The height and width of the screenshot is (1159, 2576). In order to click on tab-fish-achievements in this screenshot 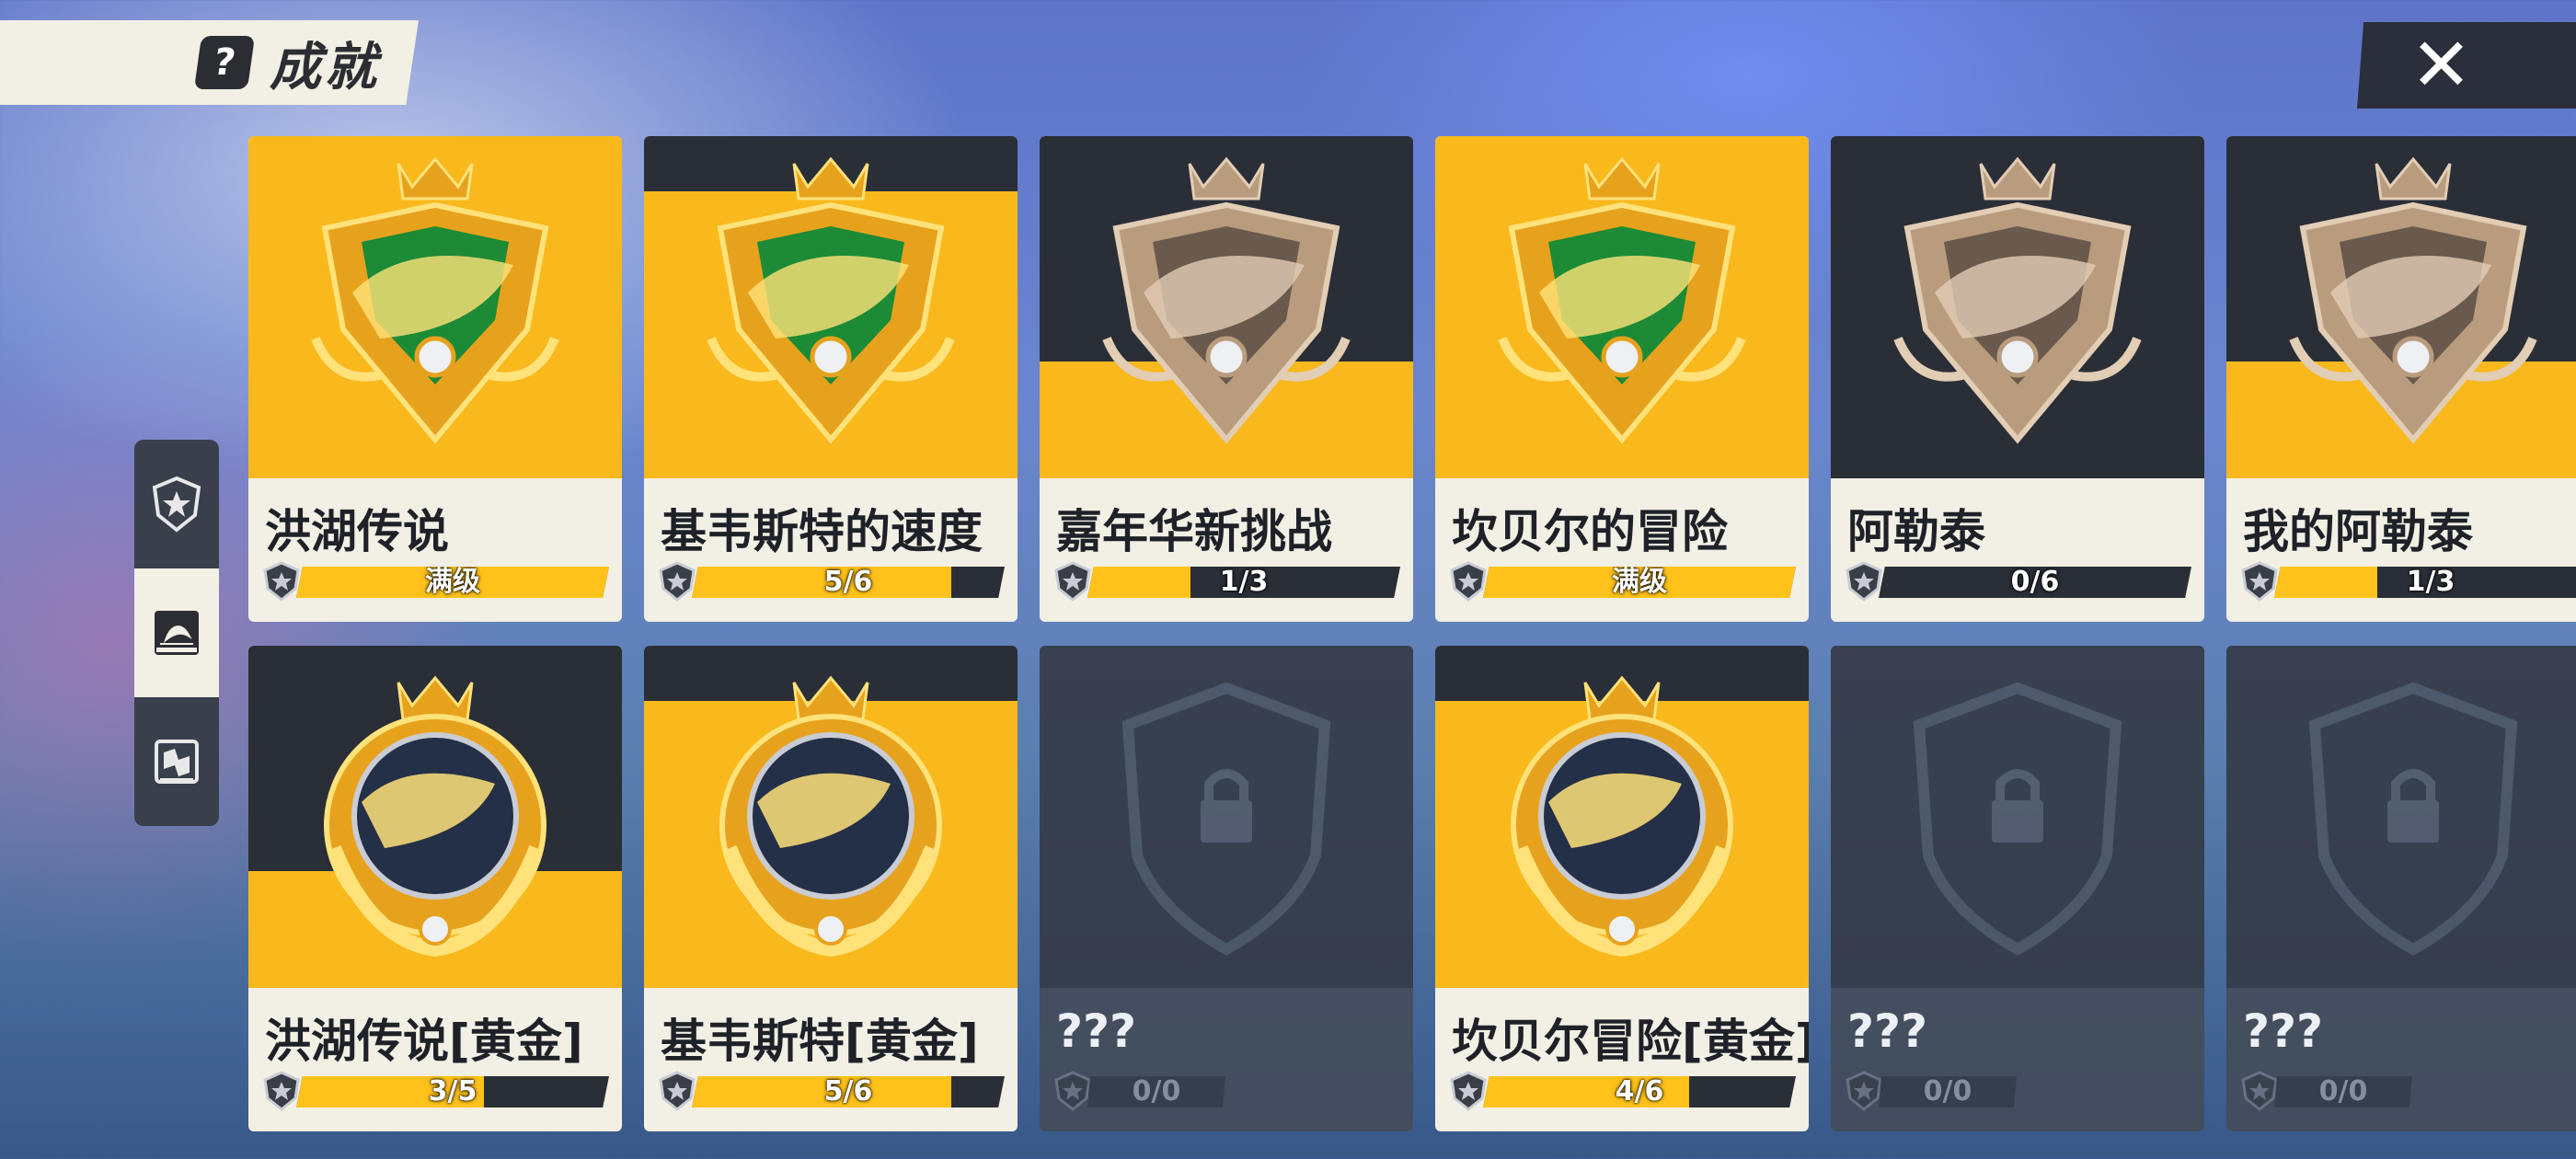, I will do `click(176, 632)`.